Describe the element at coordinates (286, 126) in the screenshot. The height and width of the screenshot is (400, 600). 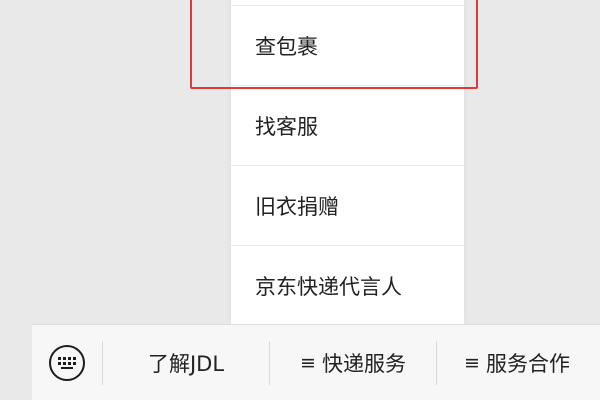
I see `menu-item-label: 找客服` at that location.